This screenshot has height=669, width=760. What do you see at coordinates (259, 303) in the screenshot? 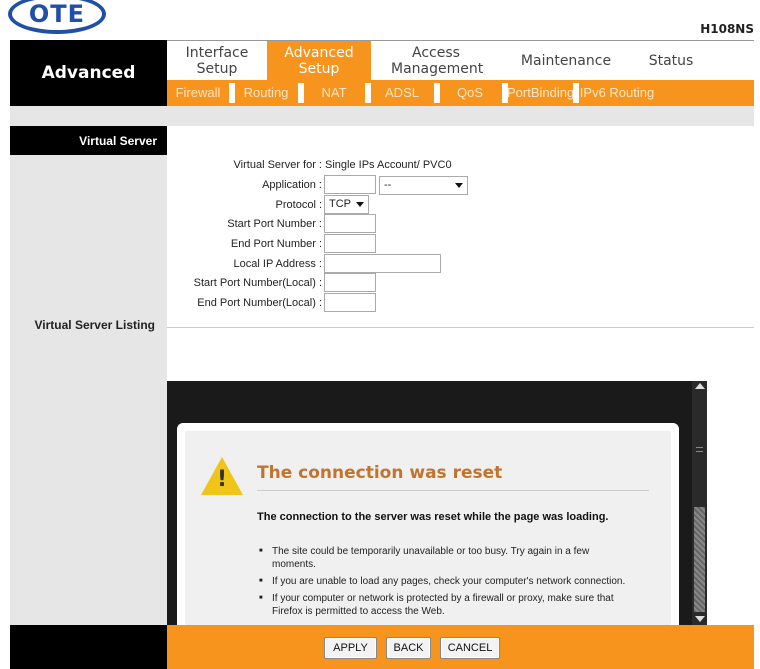
I see `end-port-local-label: End Port Number(Local) :` at bounding box center [259, 303].